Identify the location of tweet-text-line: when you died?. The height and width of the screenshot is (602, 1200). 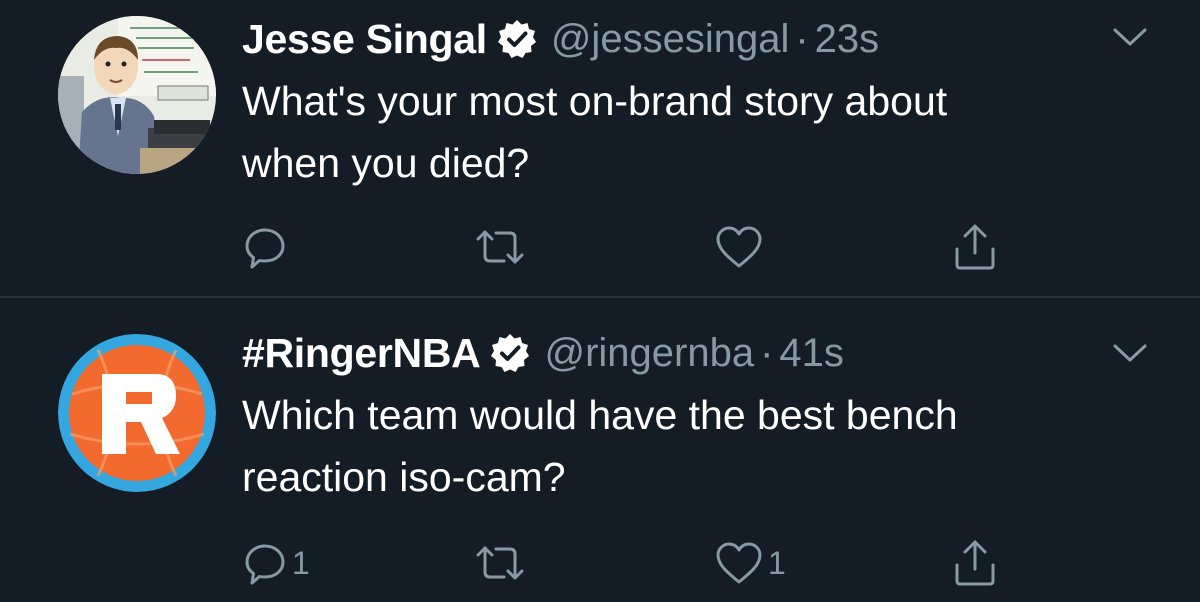
(386, 163).